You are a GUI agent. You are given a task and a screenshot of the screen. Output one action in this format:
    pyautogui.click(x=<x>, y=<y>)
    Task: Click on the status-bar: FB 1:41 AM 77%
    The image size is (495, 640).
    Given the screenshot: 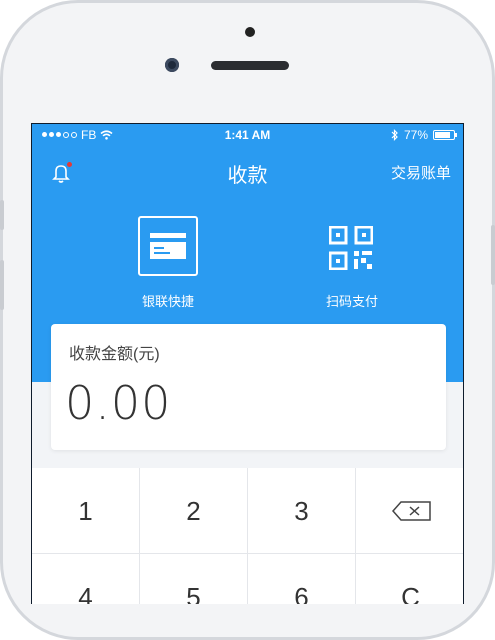 What is the action you would take?
    pyautogui.click(x=247, y=135)
    